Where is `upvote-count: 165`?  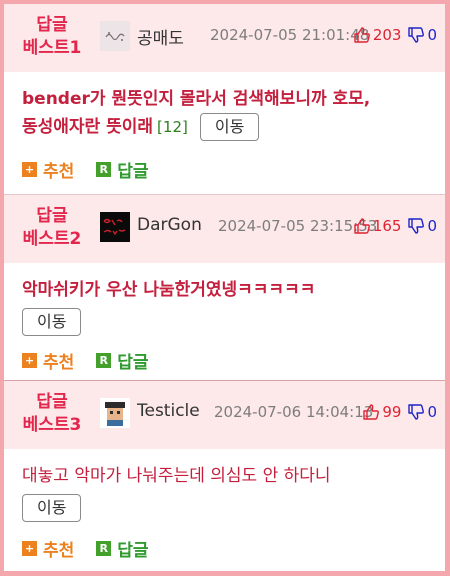 upvote-count: 165 is located at coordinates (387, 226).